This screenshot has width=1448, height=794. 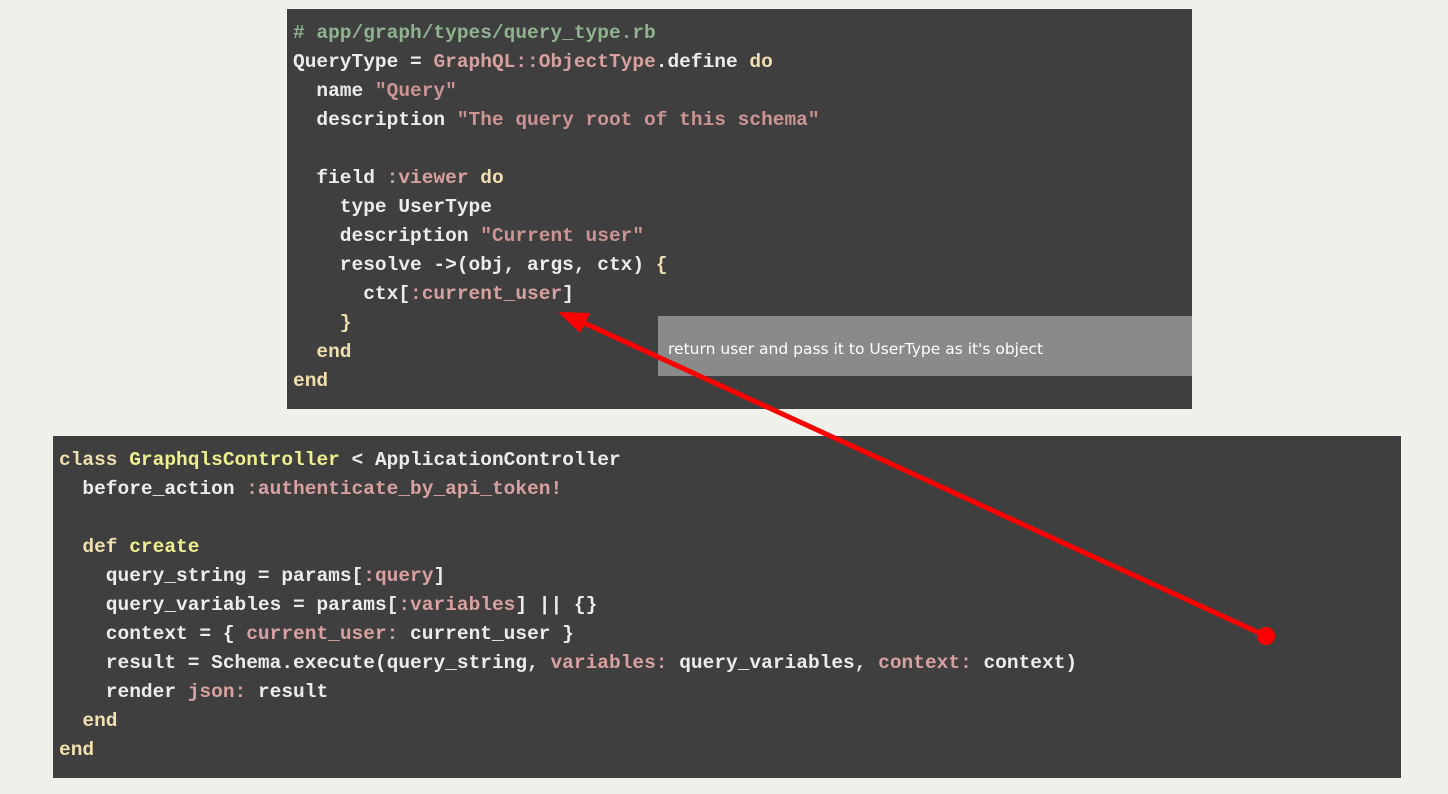 I want to click on code-token: field, so click(x=340, y=178).